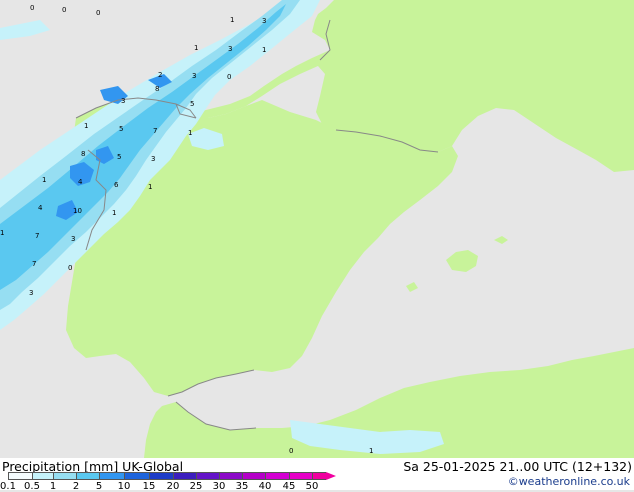 This screenshot has width=634, height=492. Describe the element at coordinates (76, 486) in the screenshot. I see `scale-tick-label: 2` at that location.